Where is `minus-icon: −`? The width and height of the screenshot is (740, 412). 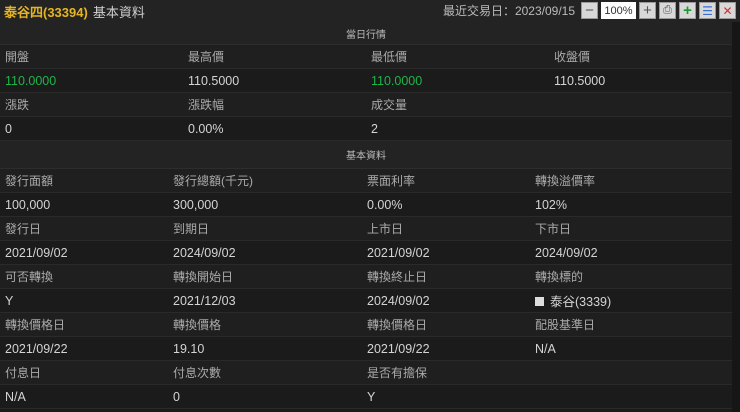
minus-icon: − is located at coordinates (589, 10).